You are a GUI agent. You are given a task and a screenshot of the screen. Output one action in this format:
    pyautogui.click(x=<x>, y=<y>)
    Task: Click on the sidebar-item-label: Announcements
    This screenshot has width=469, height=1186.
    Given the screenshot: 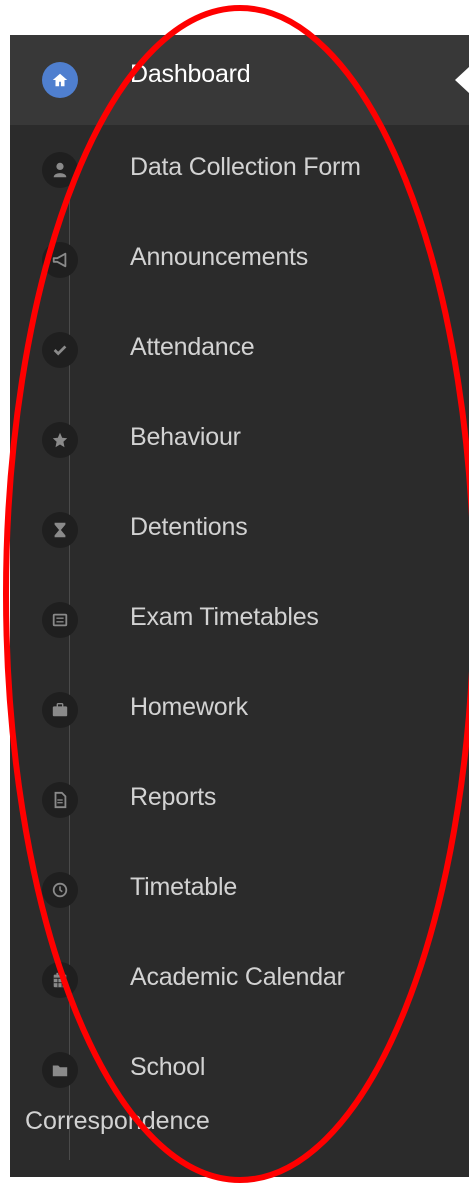 What is the action you would take?
    pyautogui.click(x=219, y=257)
    